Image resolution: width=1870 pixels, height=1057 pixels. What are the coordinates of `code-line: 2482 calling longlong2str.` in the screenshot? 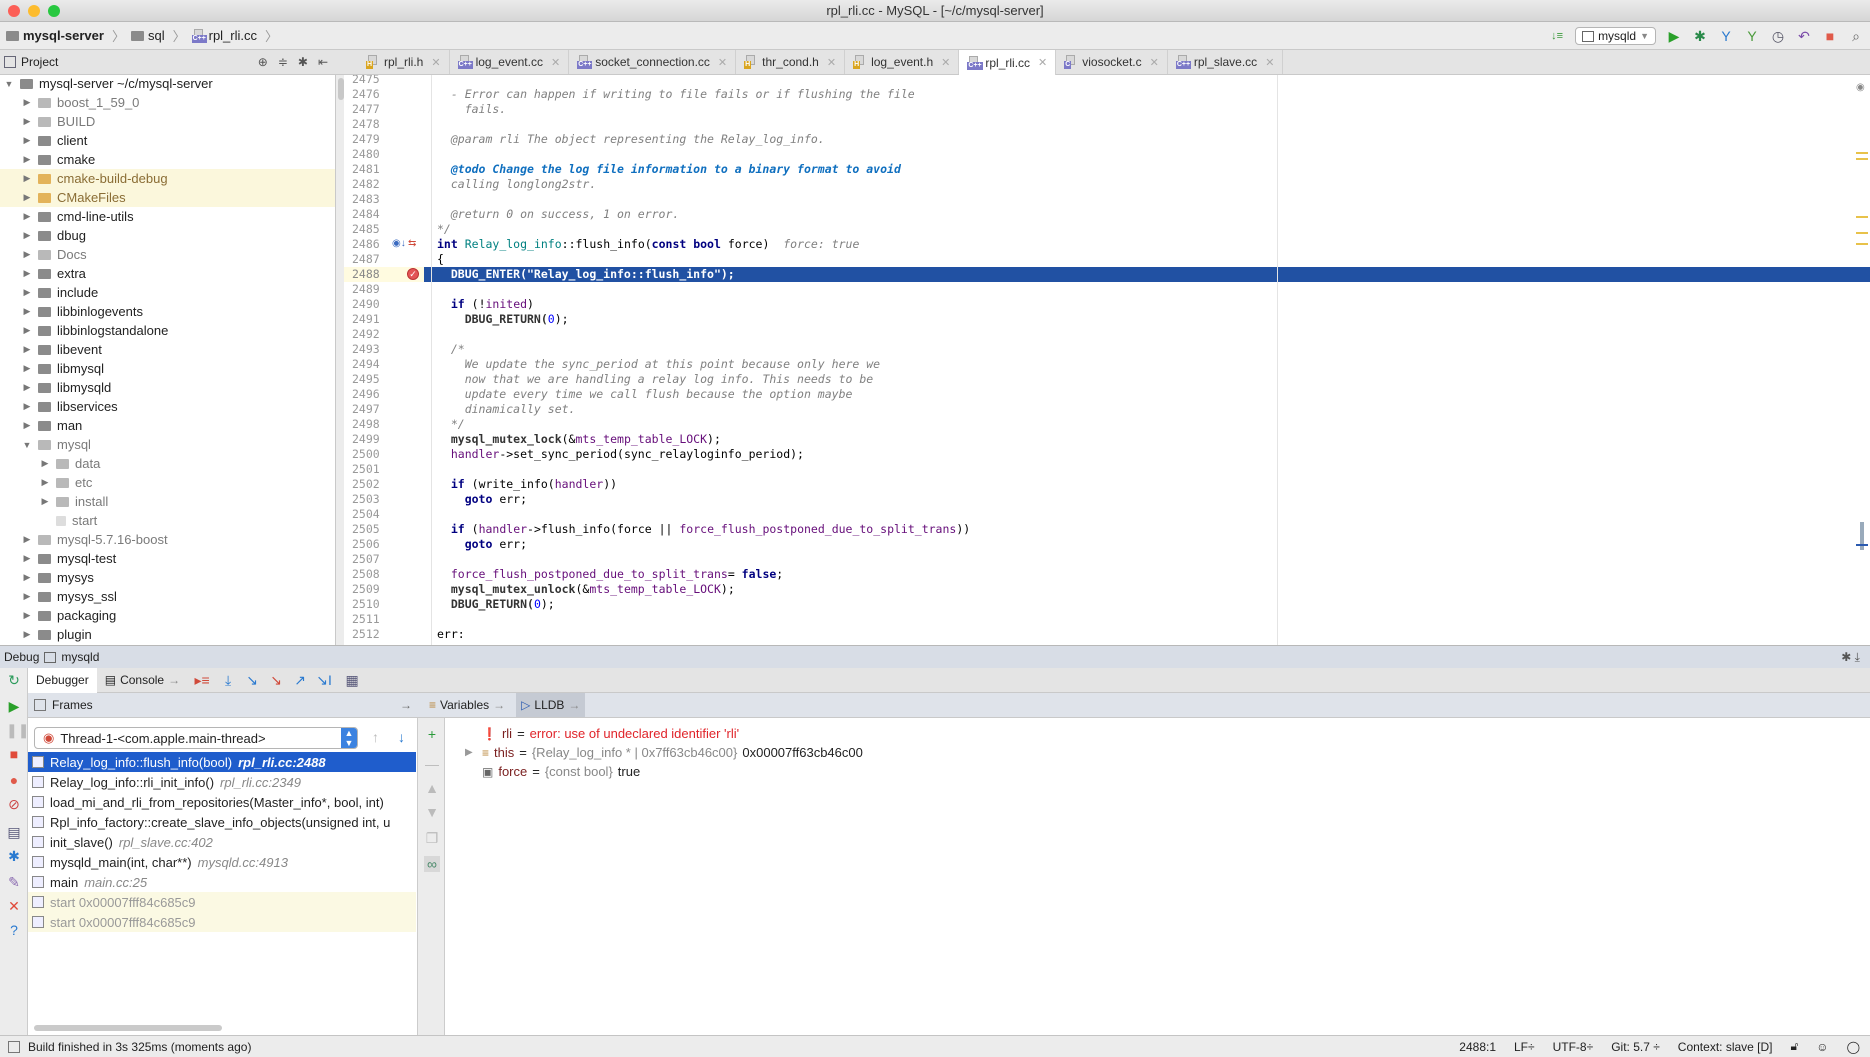 It's located at (1107, 184).